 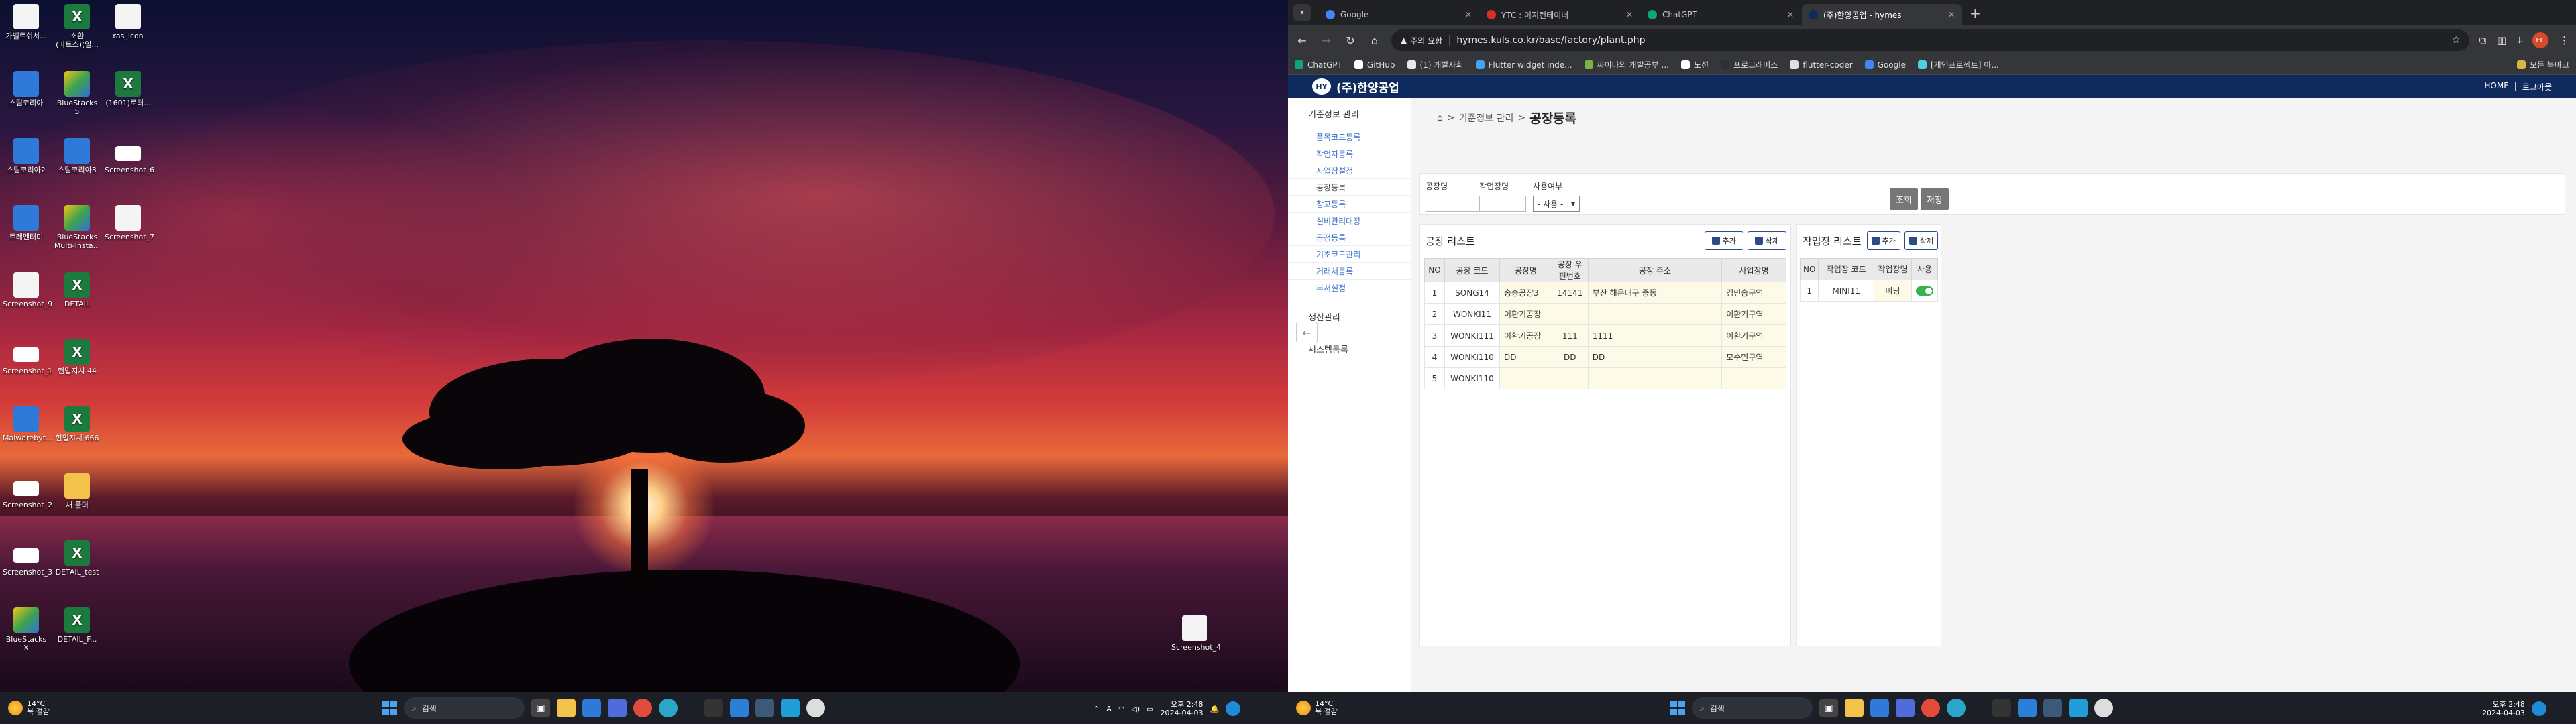 I want to click on sidepanel-icon: ▥, so click(x=2501, y=40).